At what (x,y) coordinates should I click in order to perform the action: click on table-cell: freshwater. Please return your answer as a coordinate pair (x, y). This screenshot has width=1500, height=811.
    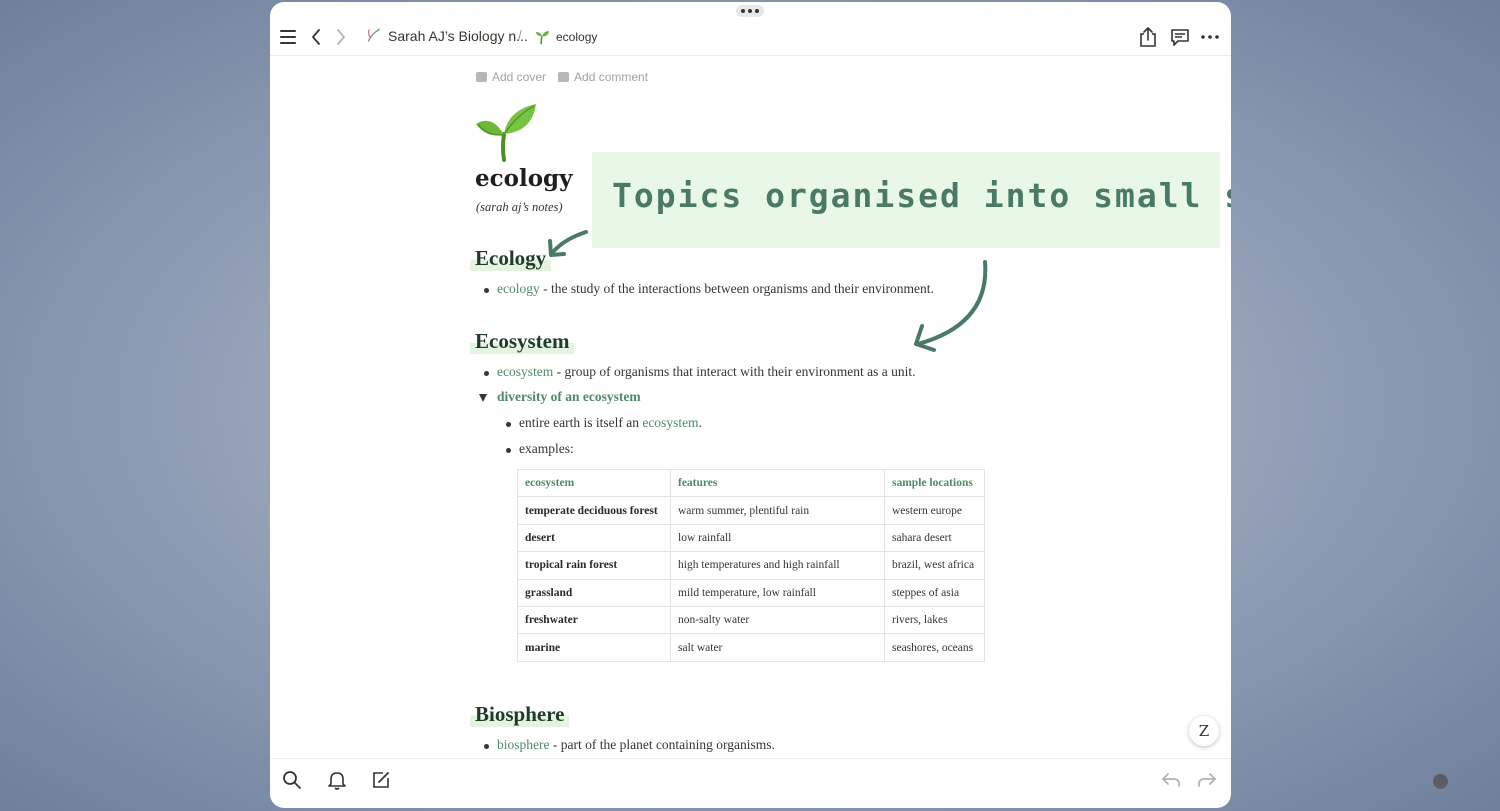
    Looking at the image, I should click on (594, 620).